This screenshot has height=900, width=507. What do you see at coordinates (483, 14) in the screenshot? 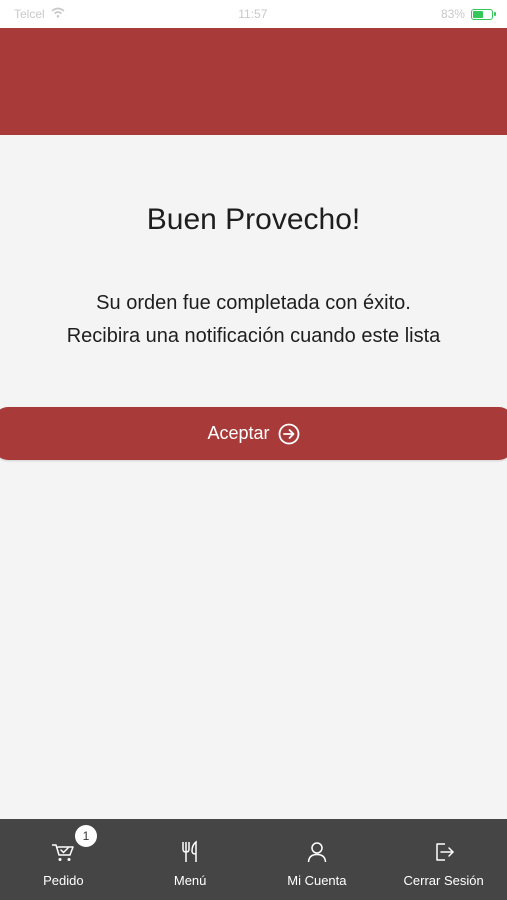
I see `battery-icon` at bounding box center [483, 14].